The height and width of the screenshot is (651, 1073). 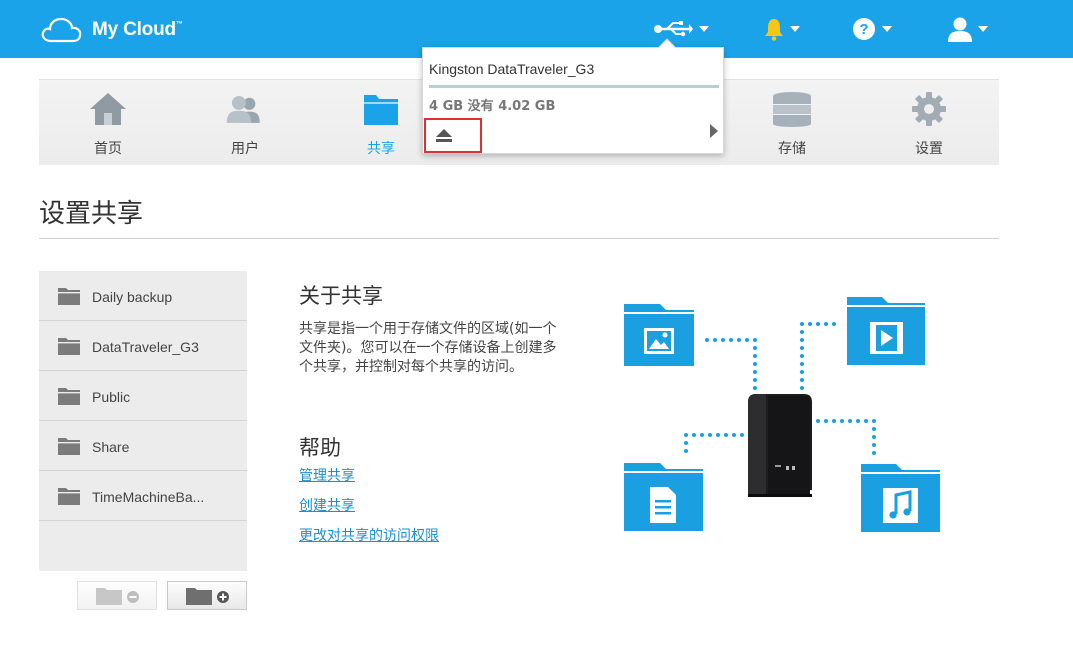 What do you see at coordinates (327, 475) in the screenshot?
I see `manage-shares-link: 管理共享` at bounding box center [327, 475].